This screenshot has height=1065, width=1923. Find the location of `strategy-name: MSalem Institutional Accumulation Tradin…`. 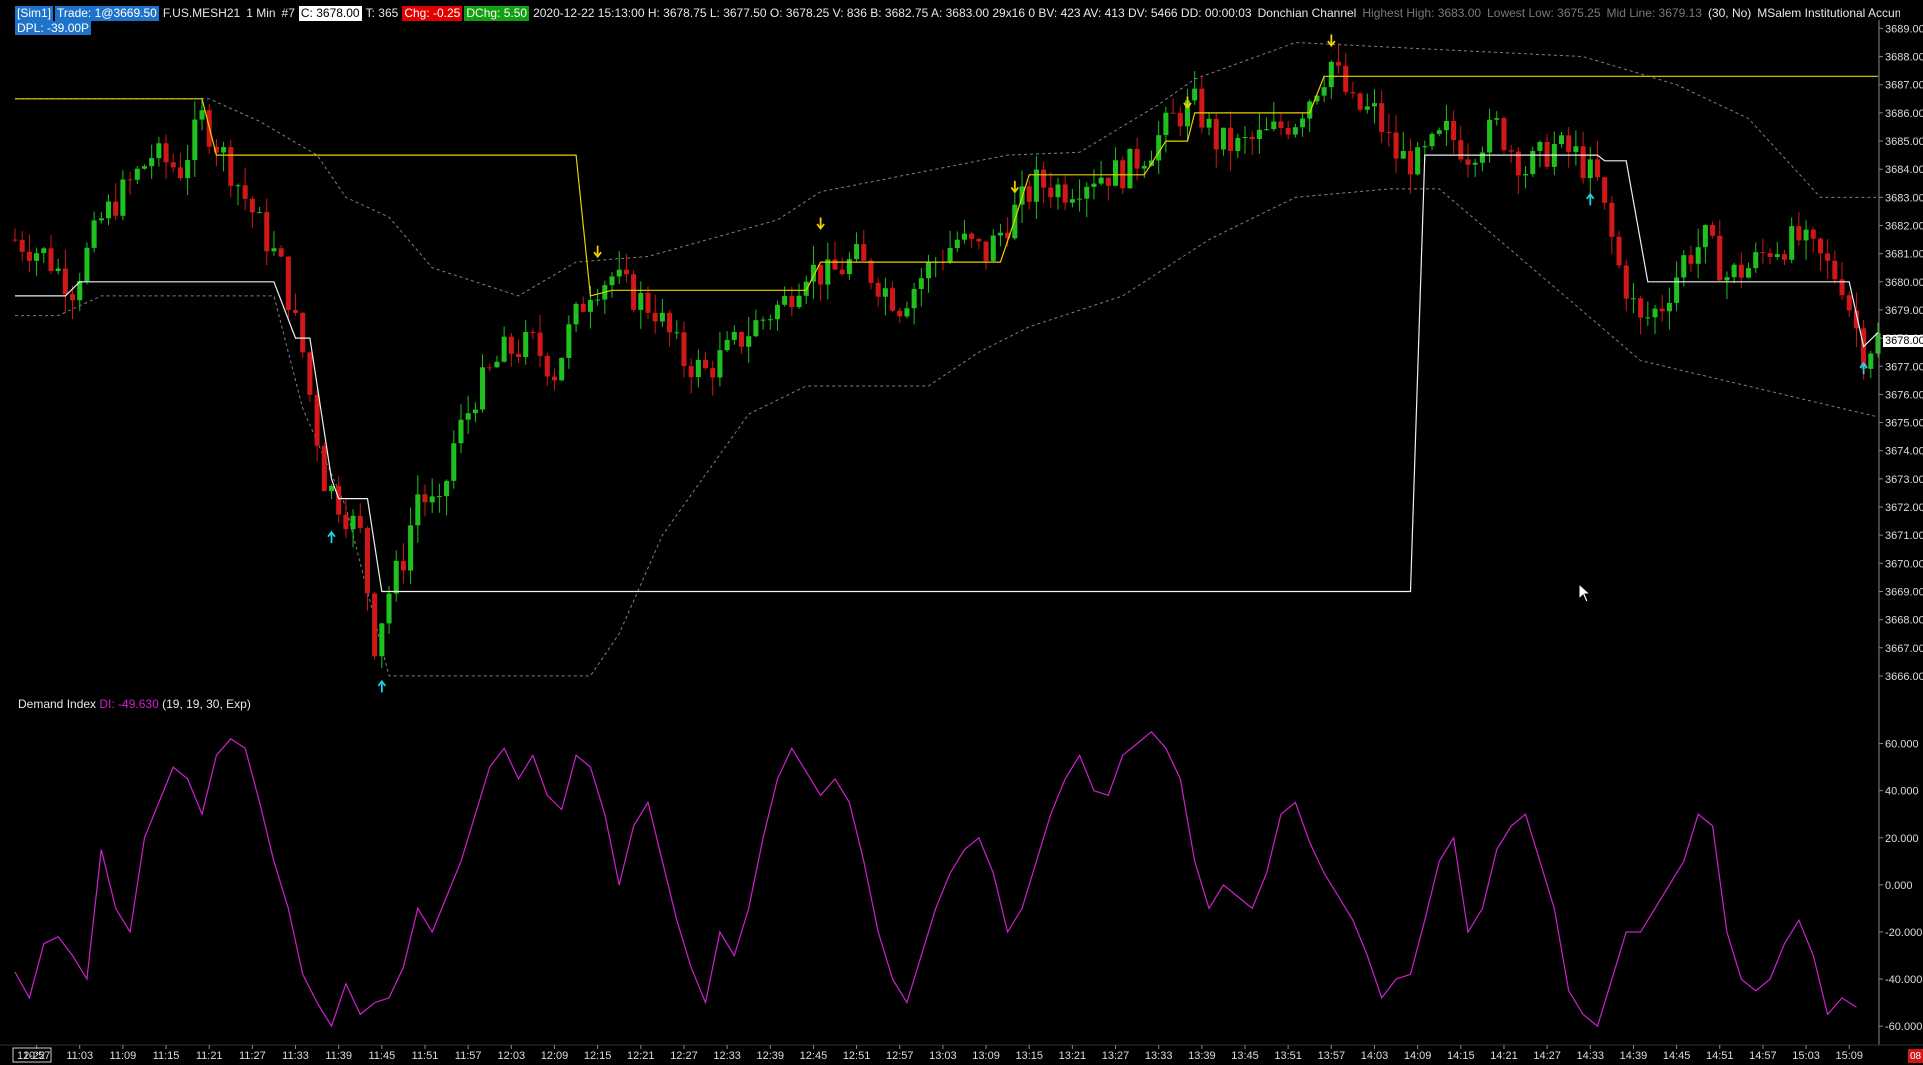

strategy-name: MSalem Institutional Accumulation Tradin… is located at coordinates (1827, 13).